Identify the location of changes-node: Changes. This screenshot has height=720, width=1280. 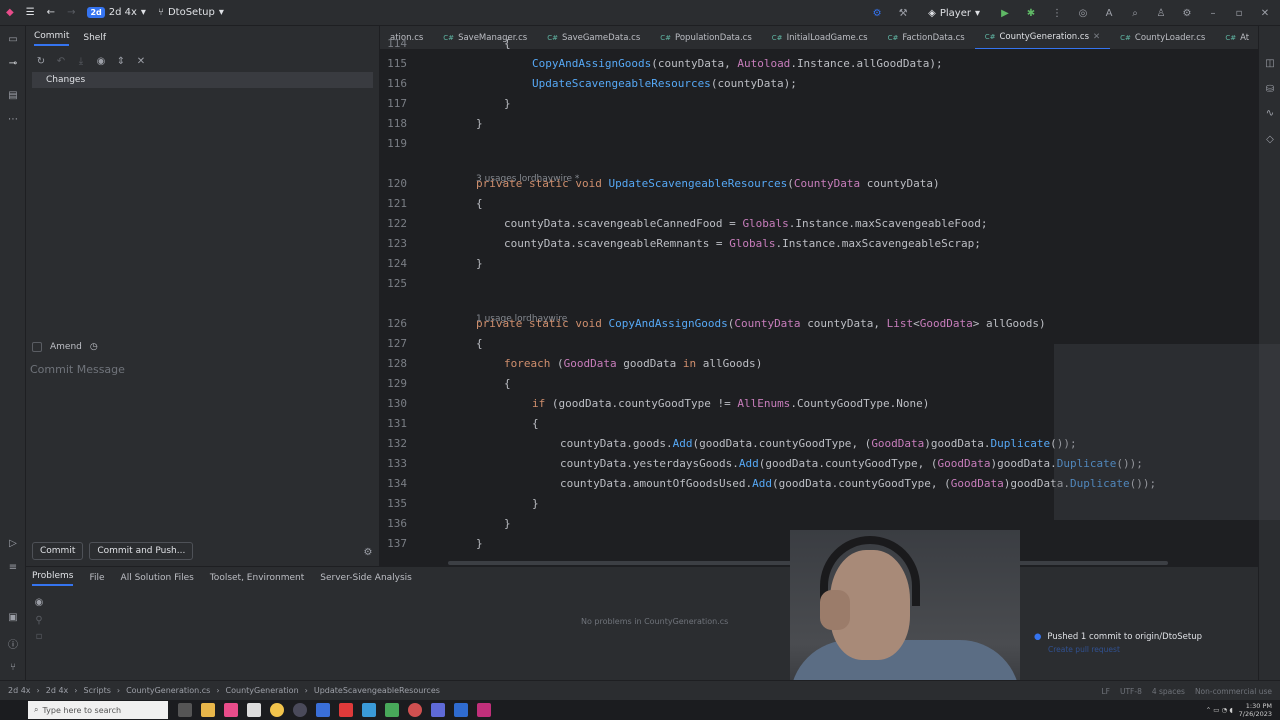
(202, 80).